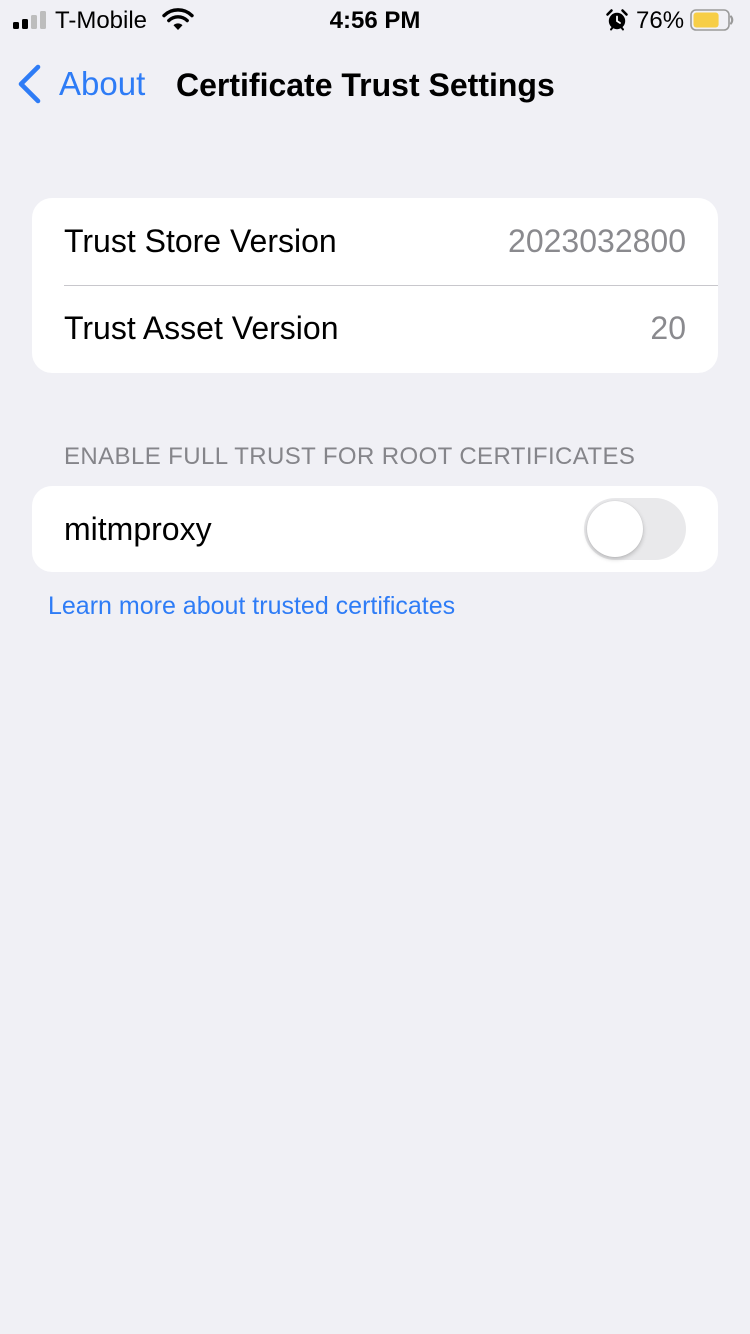  I want to click on battery-icon, so click(712, 20).